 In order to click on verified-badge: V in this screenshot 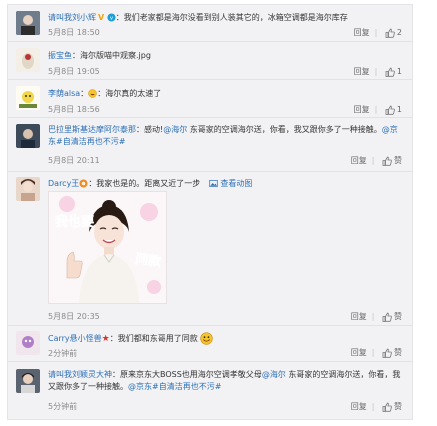, I will do `click(101, 17)`.